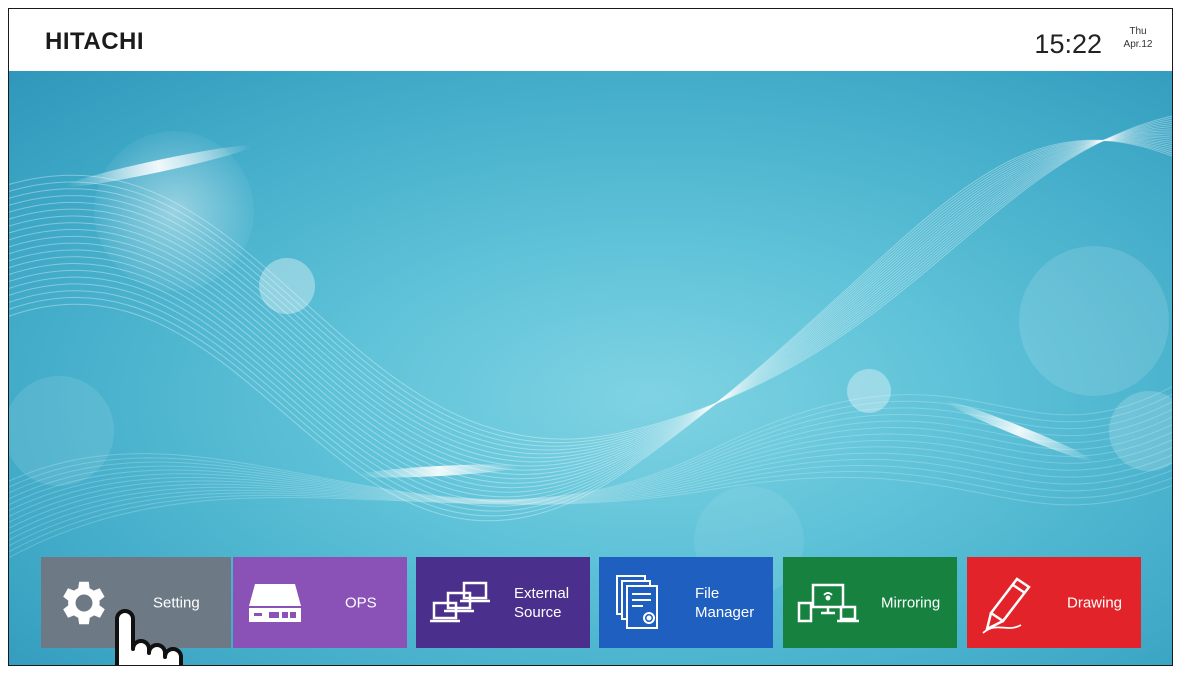 This screenshot has width=1187, height=673. What do you see at coordinates (1138, 38) in the screenshot?
I see `clock-date: Thu Apr.12` at bounding box center [1138, 38].